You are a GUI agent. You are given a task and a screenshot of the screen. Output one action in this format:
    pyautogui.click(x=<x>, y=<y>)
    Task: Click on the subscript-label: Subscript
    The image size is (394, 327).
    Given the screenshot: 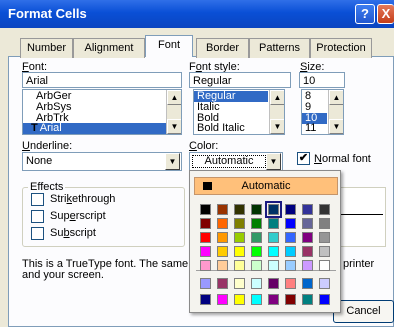 What is the action you would take?
    pyautogui.click(x=73, y=233)
    